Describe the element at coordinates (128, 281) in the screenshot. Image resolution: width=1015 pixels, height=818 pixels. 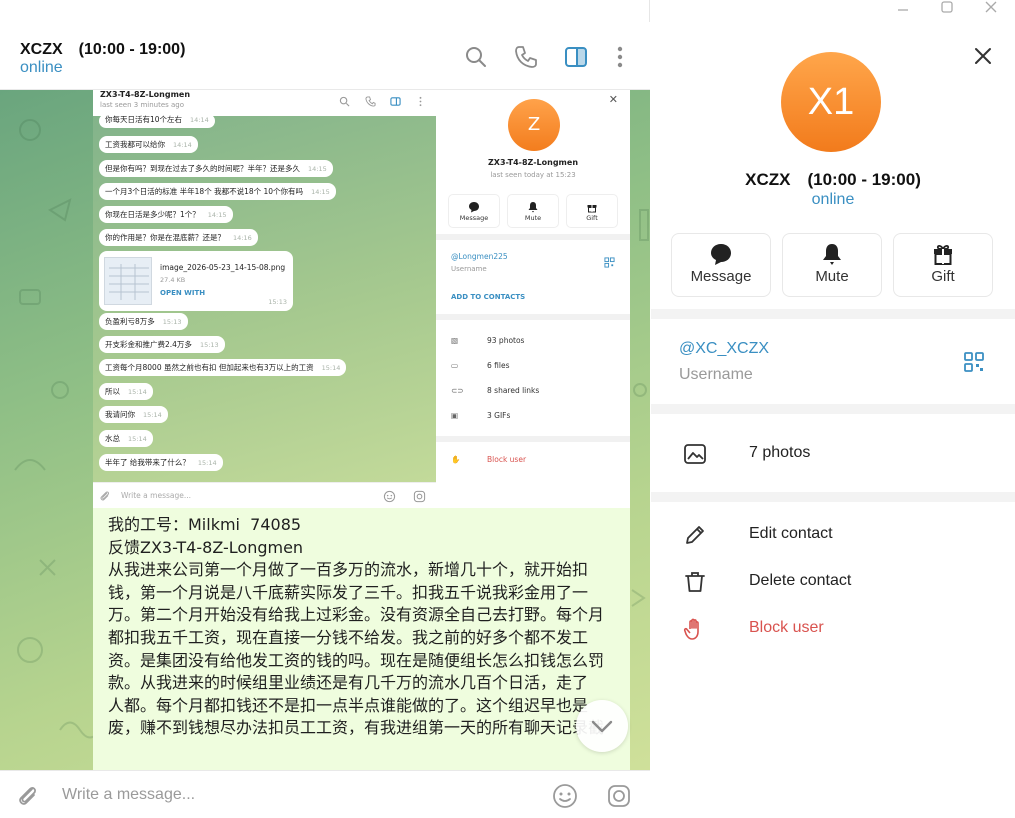
I see `file-thumbnail` at that location.